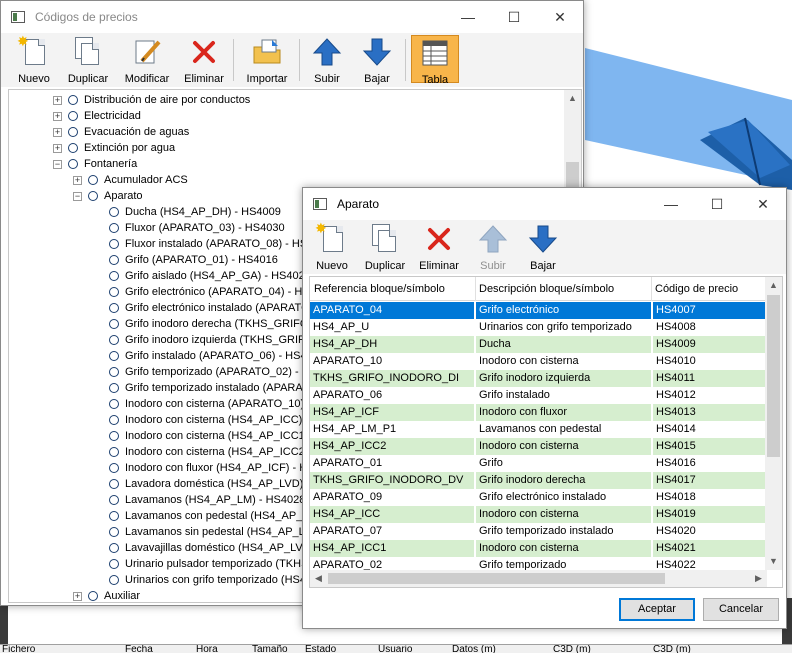 The width and height of the screenshot is (792, 653). Describe the element at coordinates (563, 497) in the screenshot. I see `table-cell-desc: Grifo electrónico instalado` at that location.